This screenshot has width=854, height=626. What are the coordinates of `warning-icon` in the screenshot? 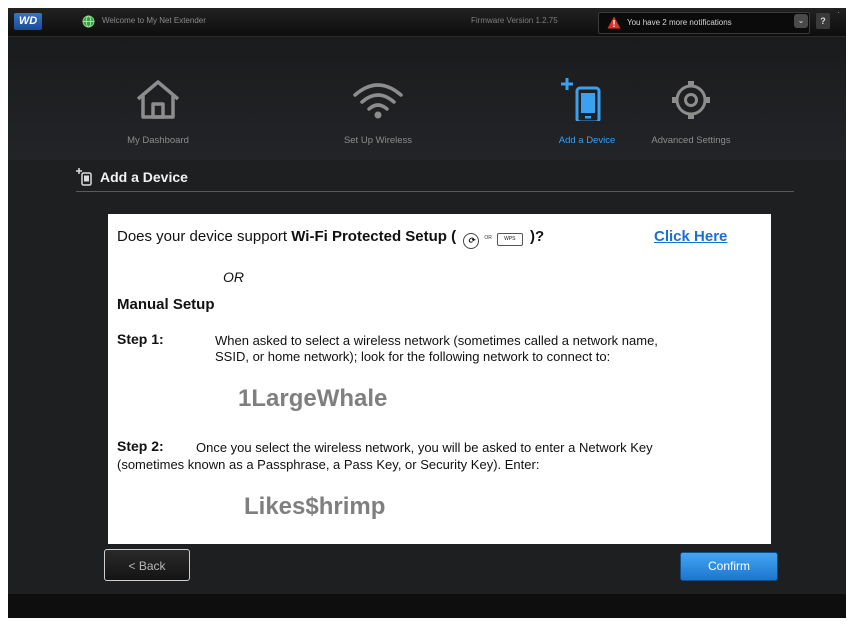 It's located at (614, 22).